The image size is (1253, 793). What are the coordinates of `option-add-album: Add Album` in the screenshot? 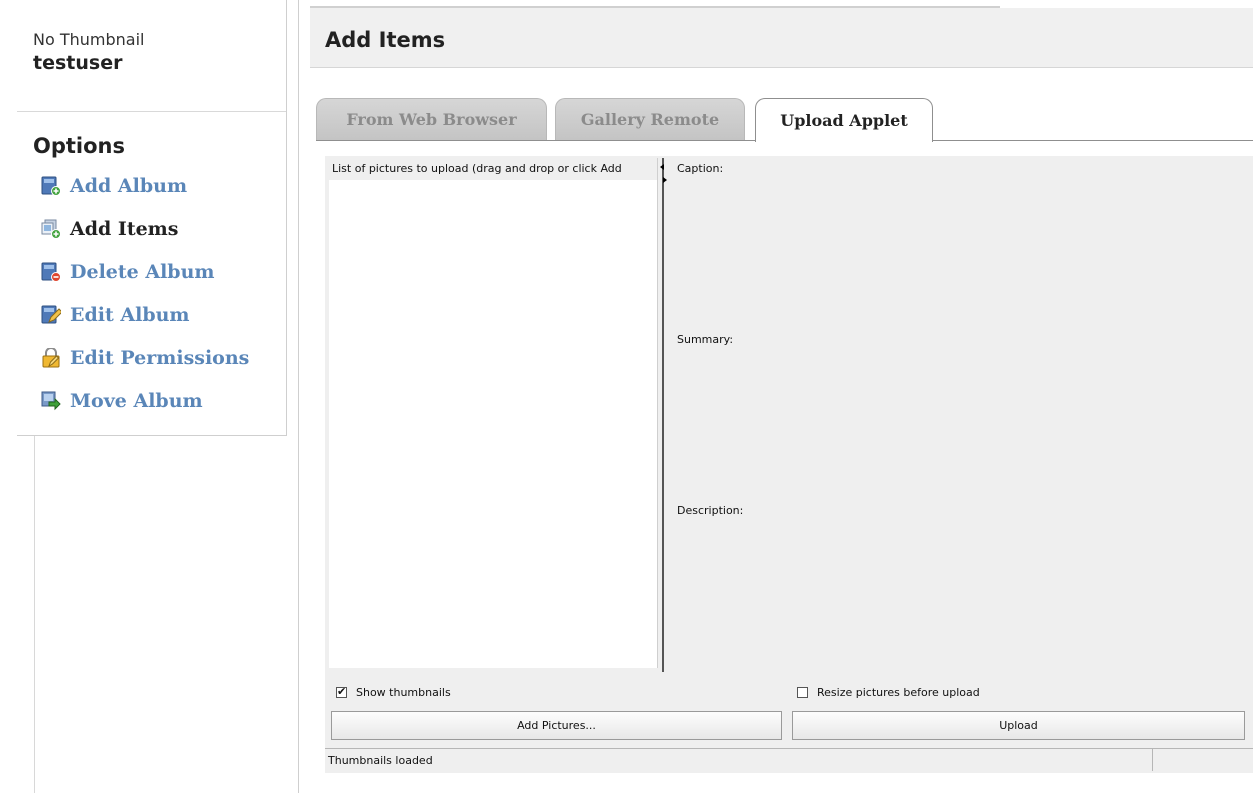 It's located at (163, 185).